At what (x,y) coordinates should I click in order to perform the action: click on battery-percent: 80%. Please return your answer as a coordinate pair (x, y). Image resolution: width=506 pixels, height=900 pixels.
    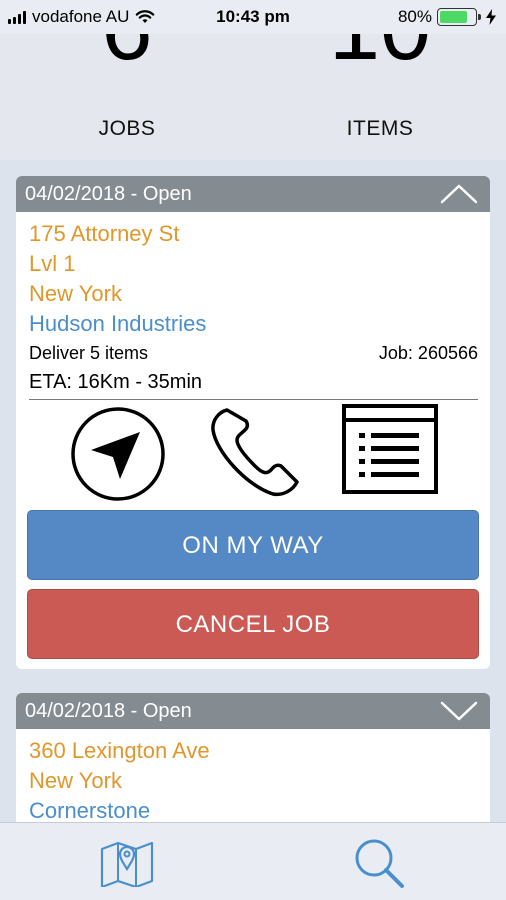
    Looking at the image, I should click on (414, 16).